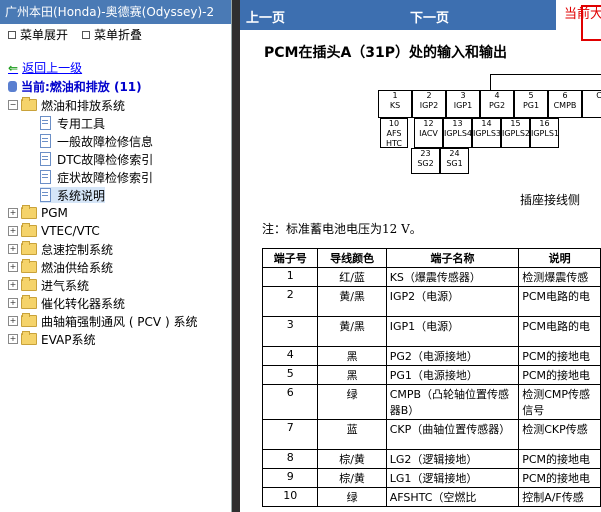 This screenshot has height=512, width=601. I want to click on back-link: ⇐ 返回上一级, so click(45, 67).